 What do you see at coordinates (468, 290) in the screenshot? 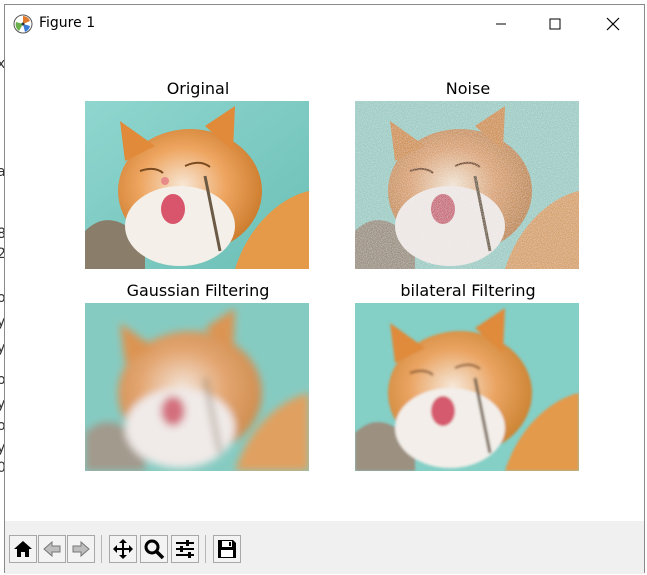
I see `subplot-title-bilateral: bilateral Filtering` at bounding box center [468, 290].